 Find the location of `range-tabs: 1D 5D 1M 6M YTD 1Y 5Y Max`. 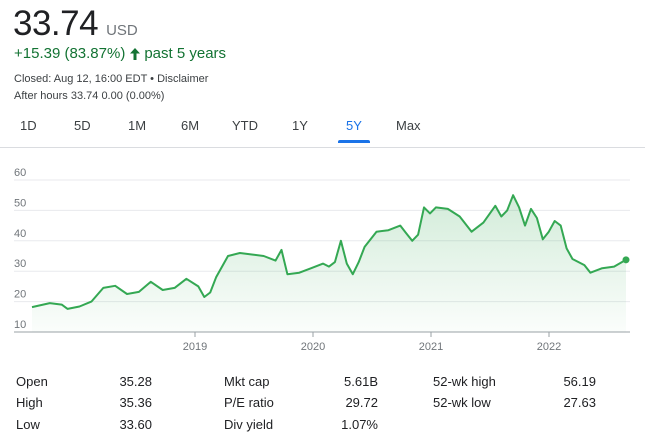

range-tabs: 1D 5D 1M 6M YTD 1Y 5Y Max is located at coordinates (322, 129).